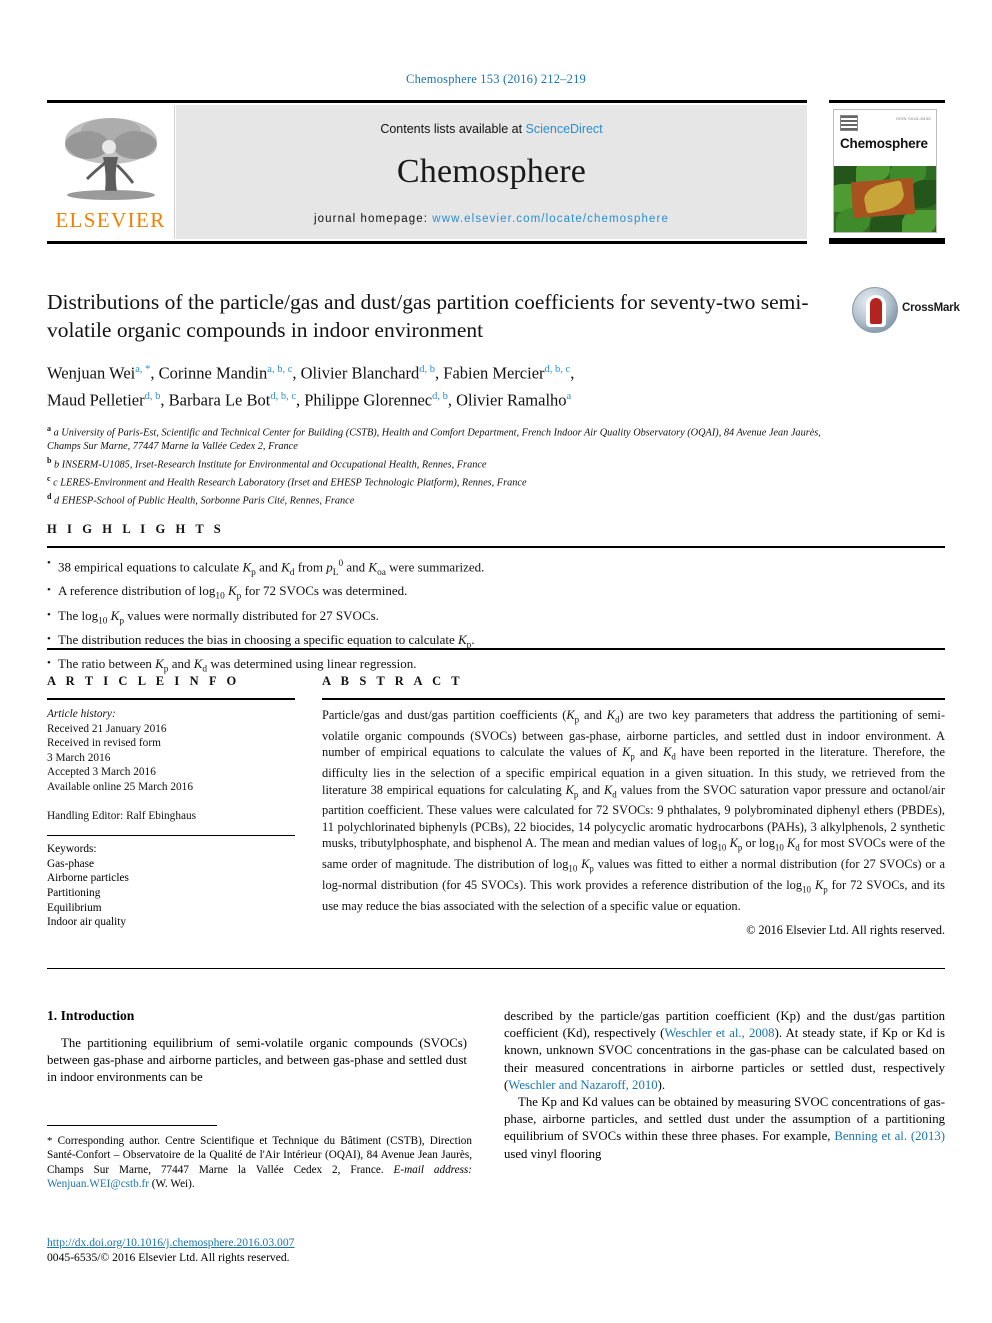  I want to click on email-suffix: (W. Wei)., so click(171, 1183).